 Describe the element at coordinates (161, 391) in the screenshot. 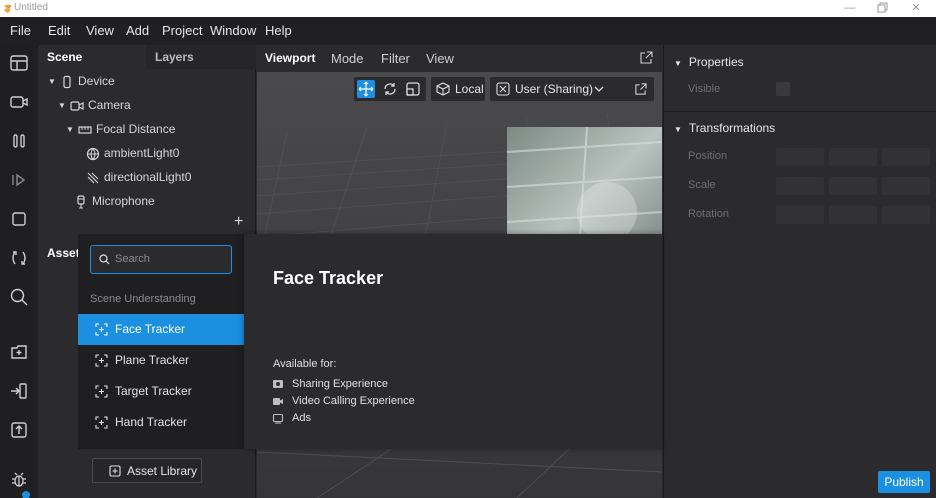

I see `list-item-target-tracker: Target Tracker` at that location.